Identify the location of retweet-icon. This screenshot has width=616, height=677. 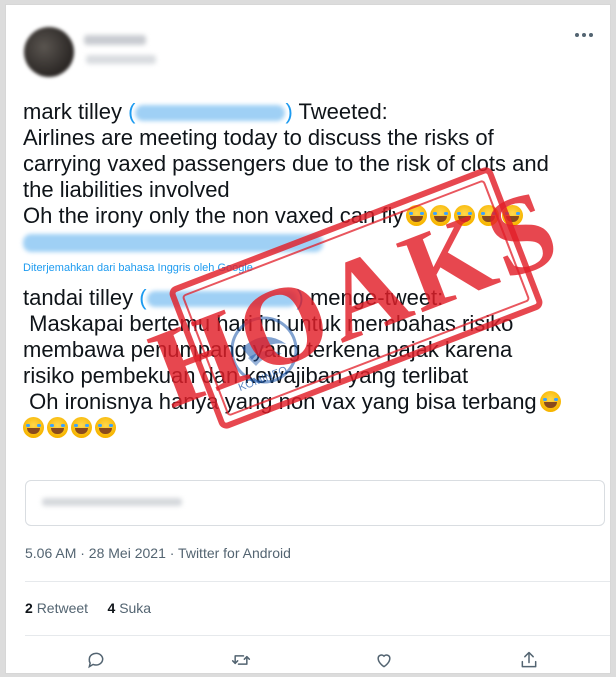
(241, 660).